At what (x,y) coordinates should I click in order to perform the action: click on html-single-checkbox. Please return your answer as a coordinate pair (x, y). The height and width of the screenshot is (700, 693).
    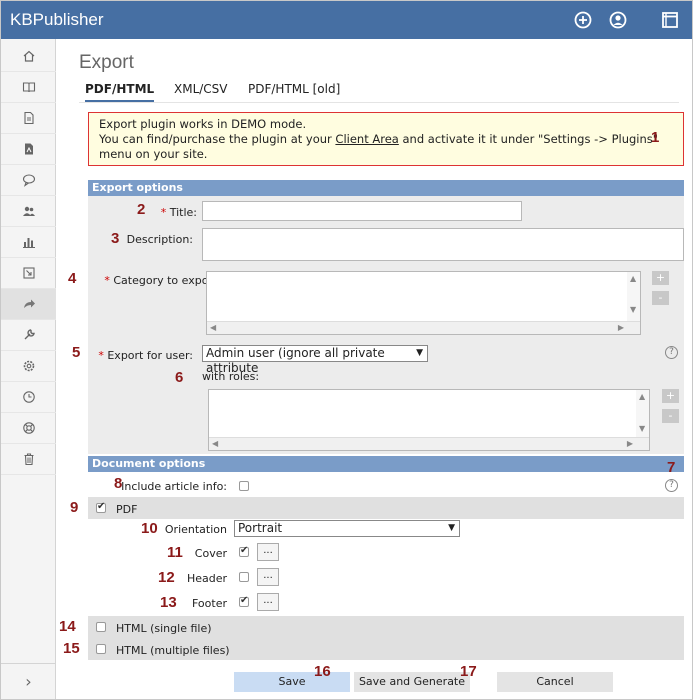
    Looking at the image, I should click on (101, 627).